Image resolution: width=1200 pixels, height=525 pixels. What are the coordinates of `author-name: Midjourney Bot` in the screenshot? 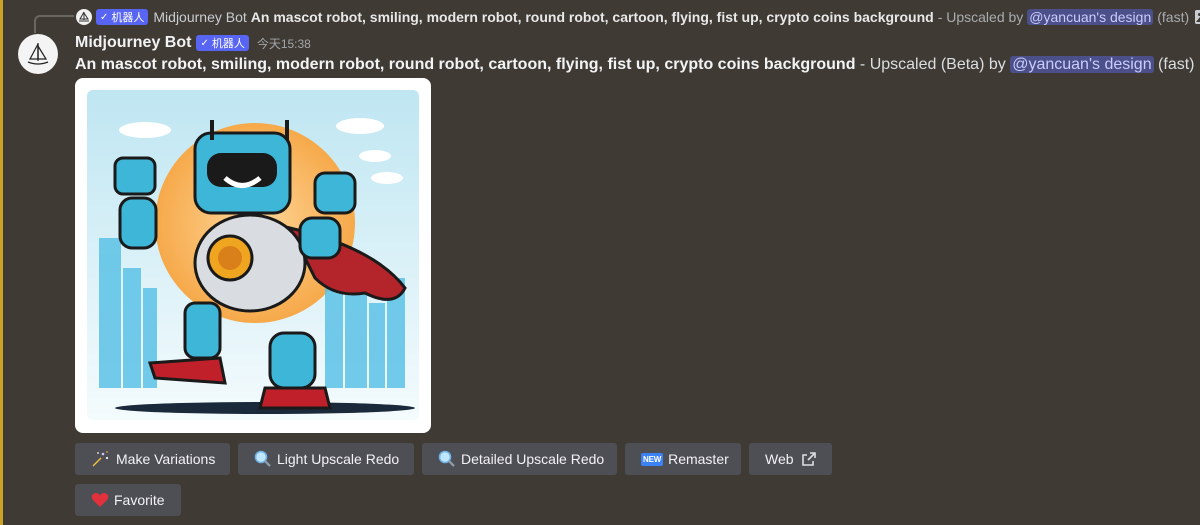 It's located at (133, 43).